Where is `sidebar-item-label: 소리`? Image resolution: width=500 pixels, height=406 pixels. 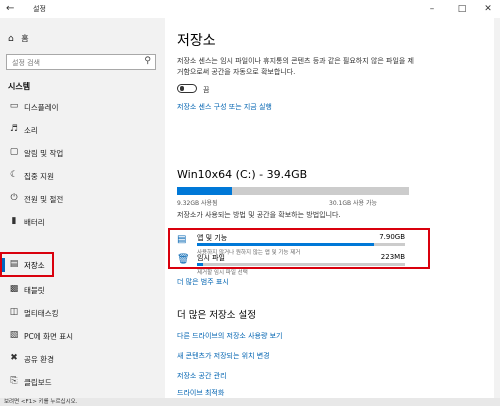 sidebar-item-label: 소리 is located at coordinates (31, 130).